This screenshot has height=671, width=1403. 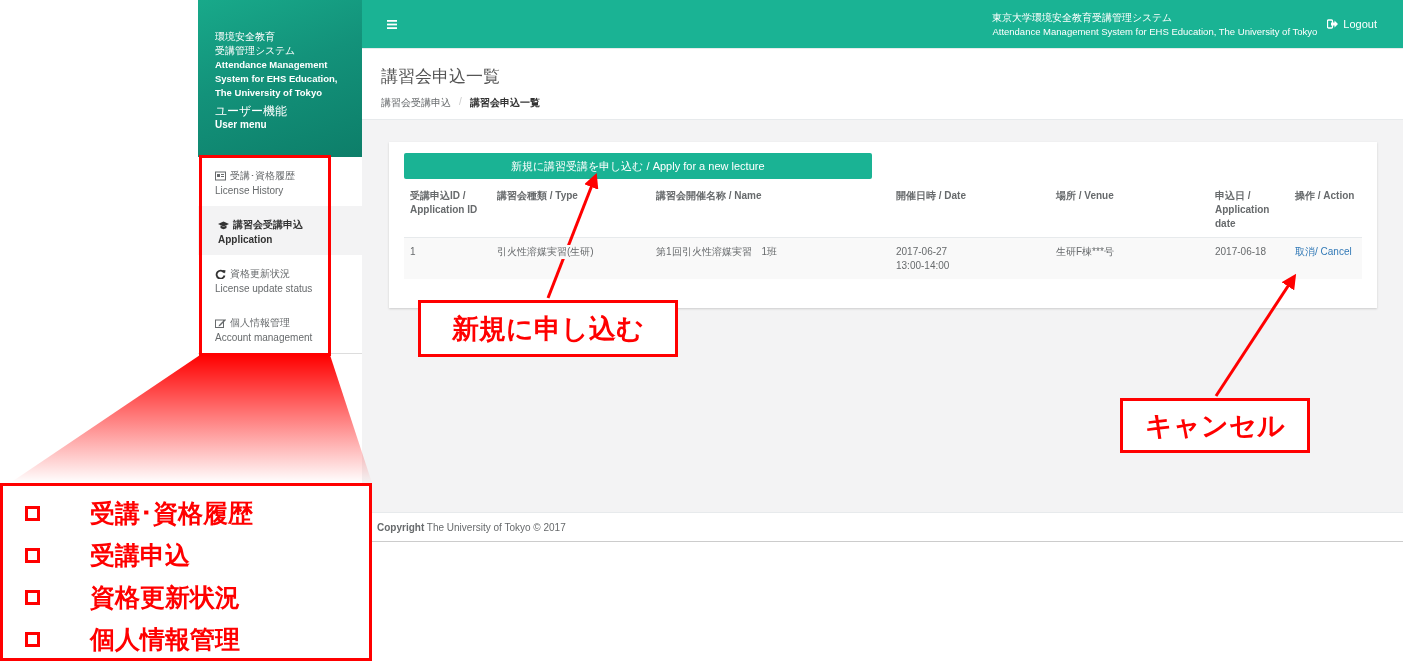 What do you see at coordinates (1333, 24) in the screenshot?
I see `sign-out-icon` at bounding box center [1333, 24].